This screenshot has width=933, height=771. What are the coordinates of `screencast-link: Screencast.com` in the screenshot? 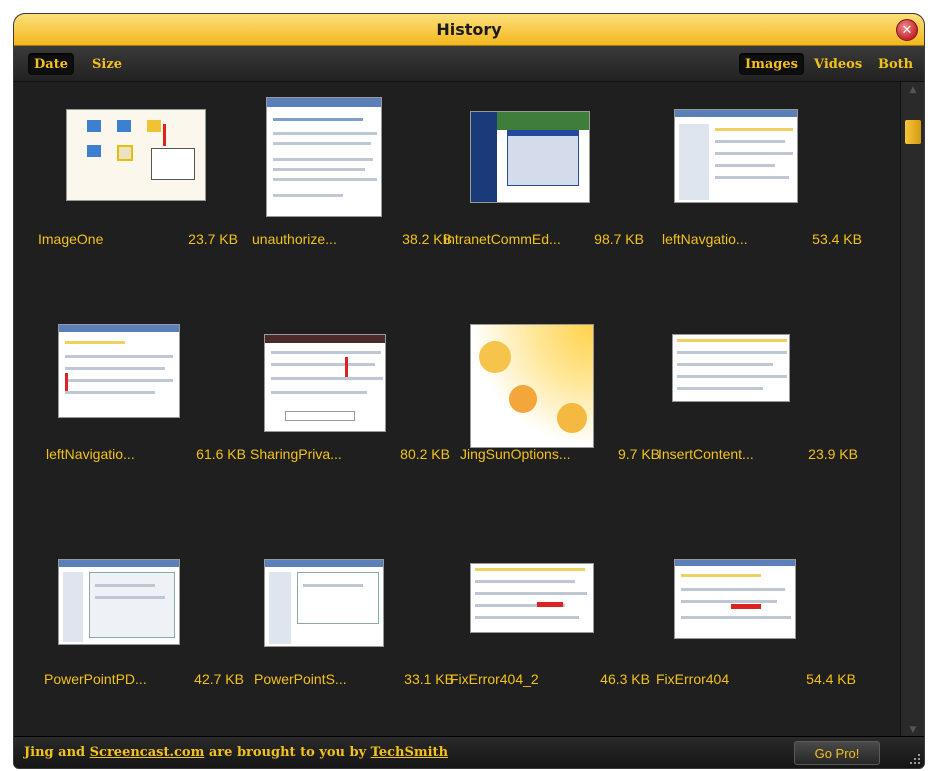 It's located at (147, 752).